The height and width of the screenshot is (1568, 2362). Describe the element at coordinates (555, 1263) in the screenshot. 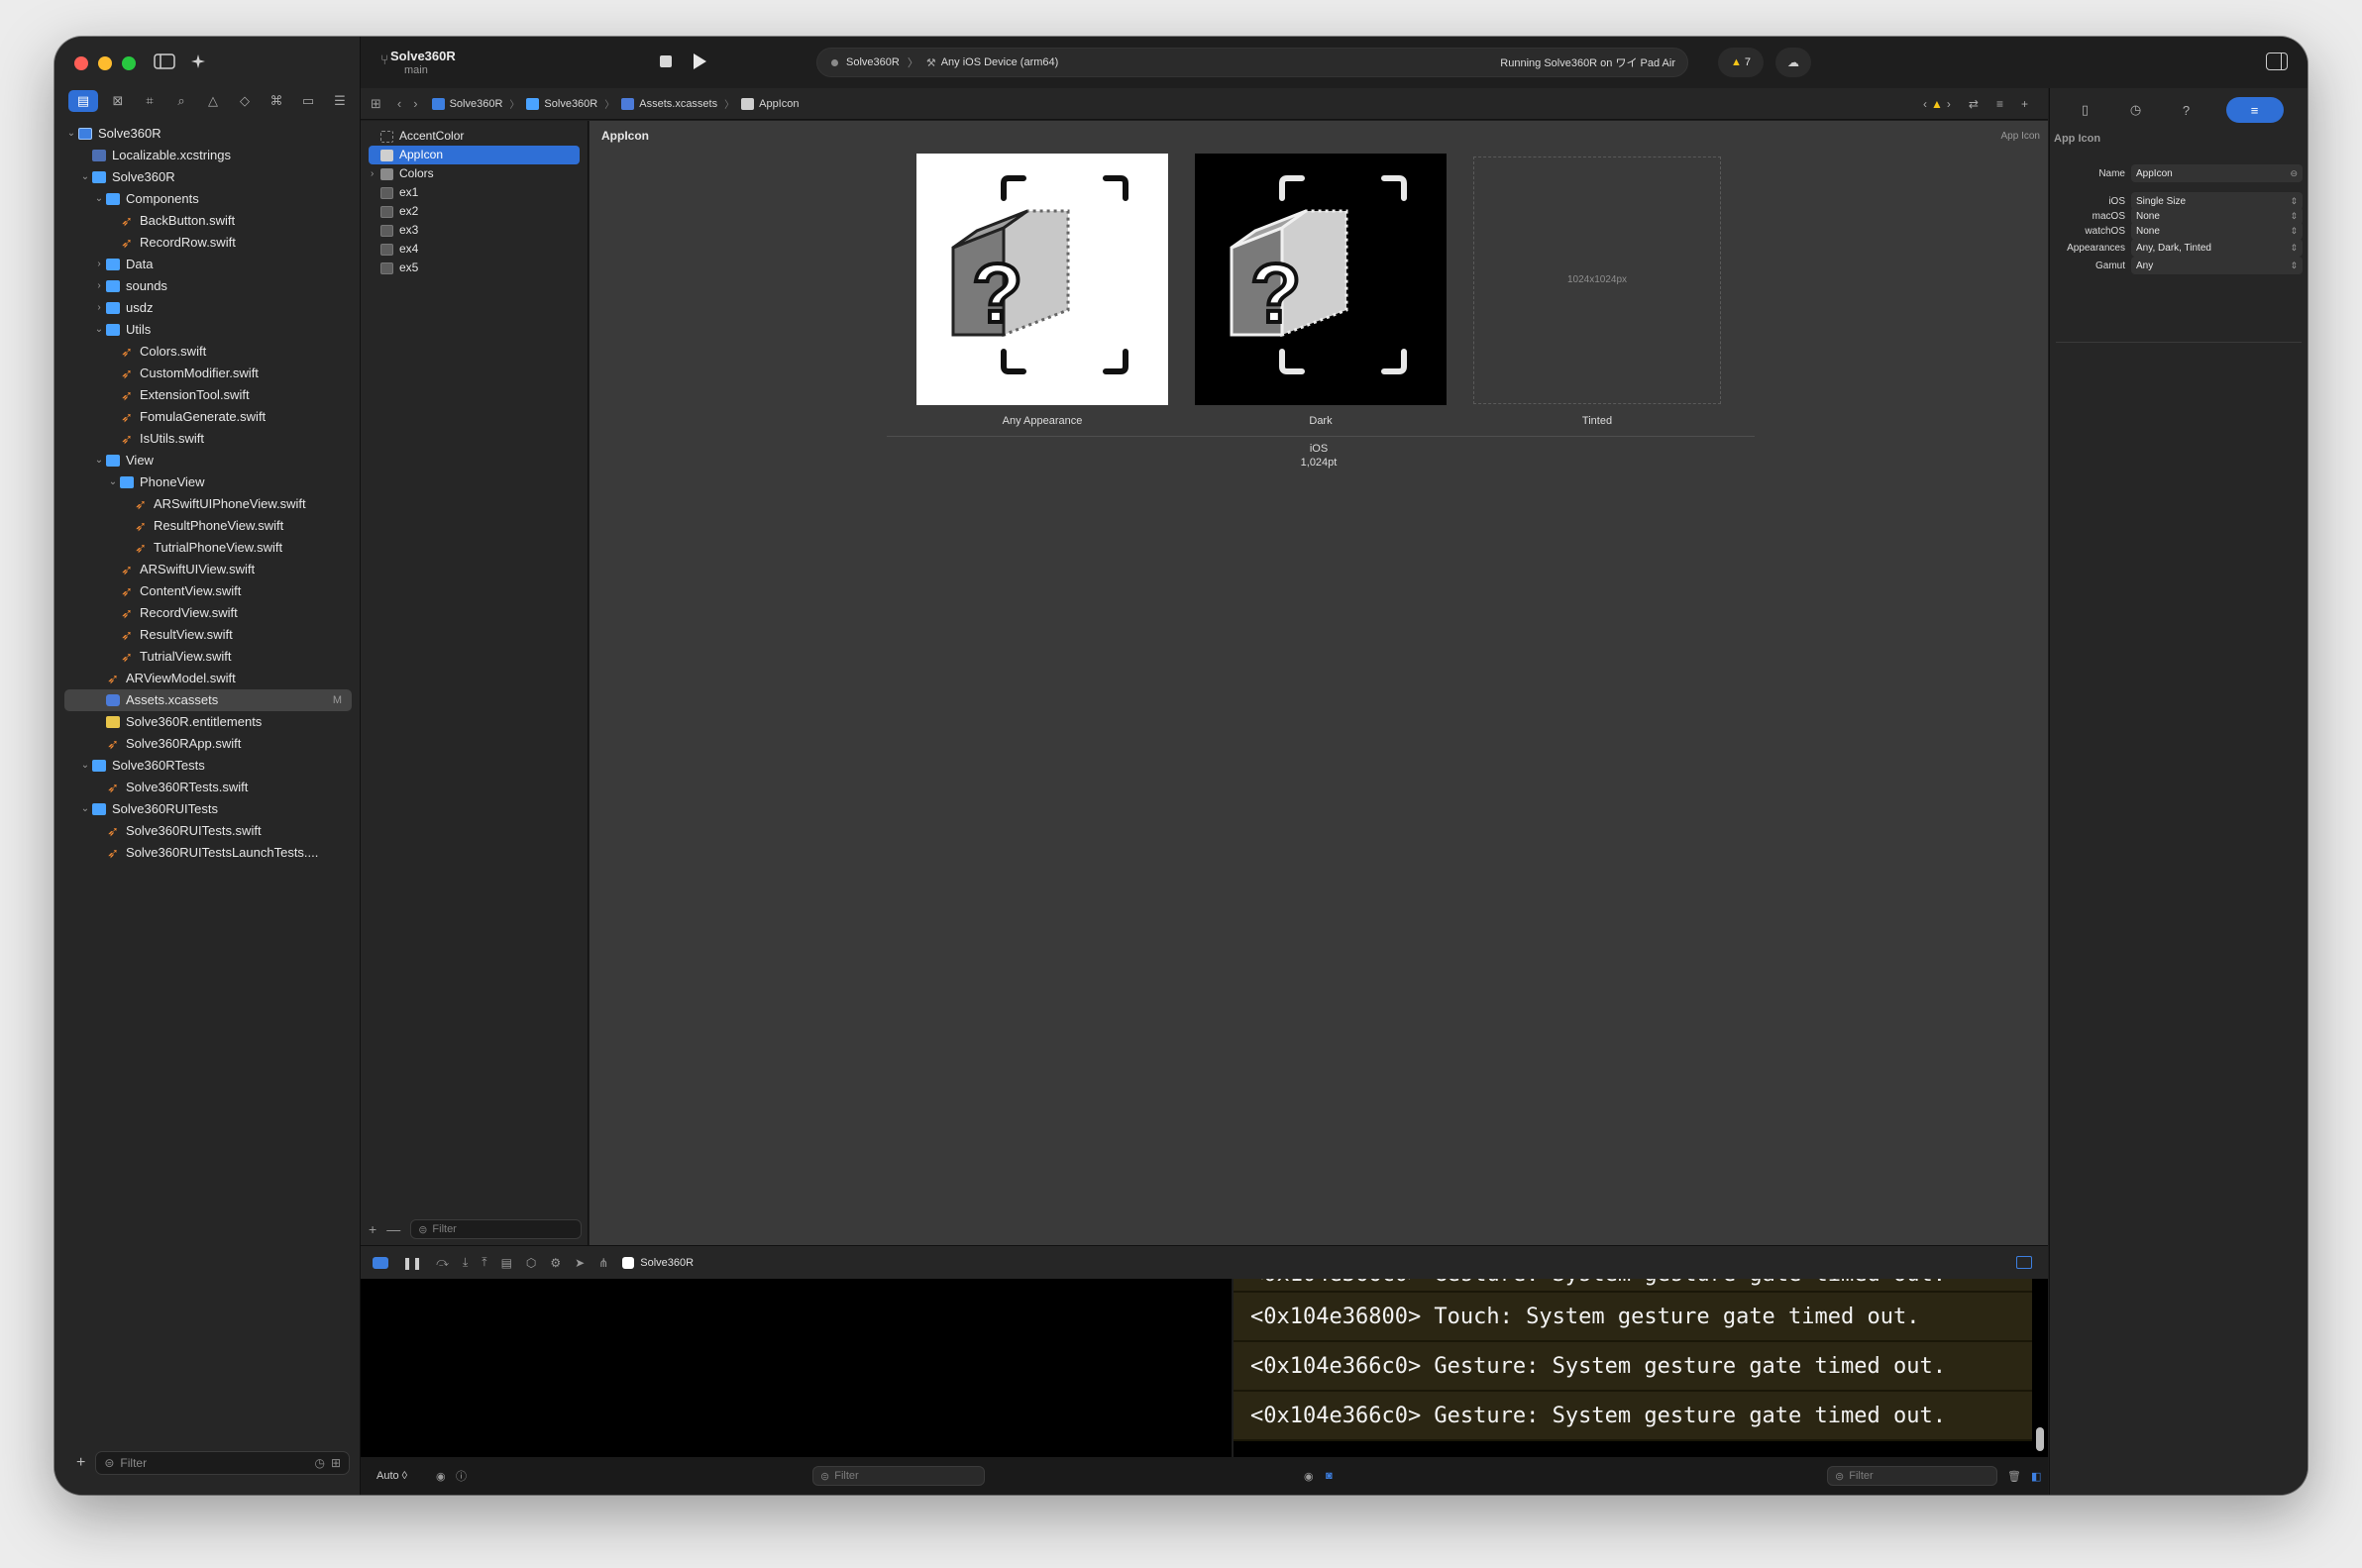

I see `environment-overrides-icon: ⚙` at that location.